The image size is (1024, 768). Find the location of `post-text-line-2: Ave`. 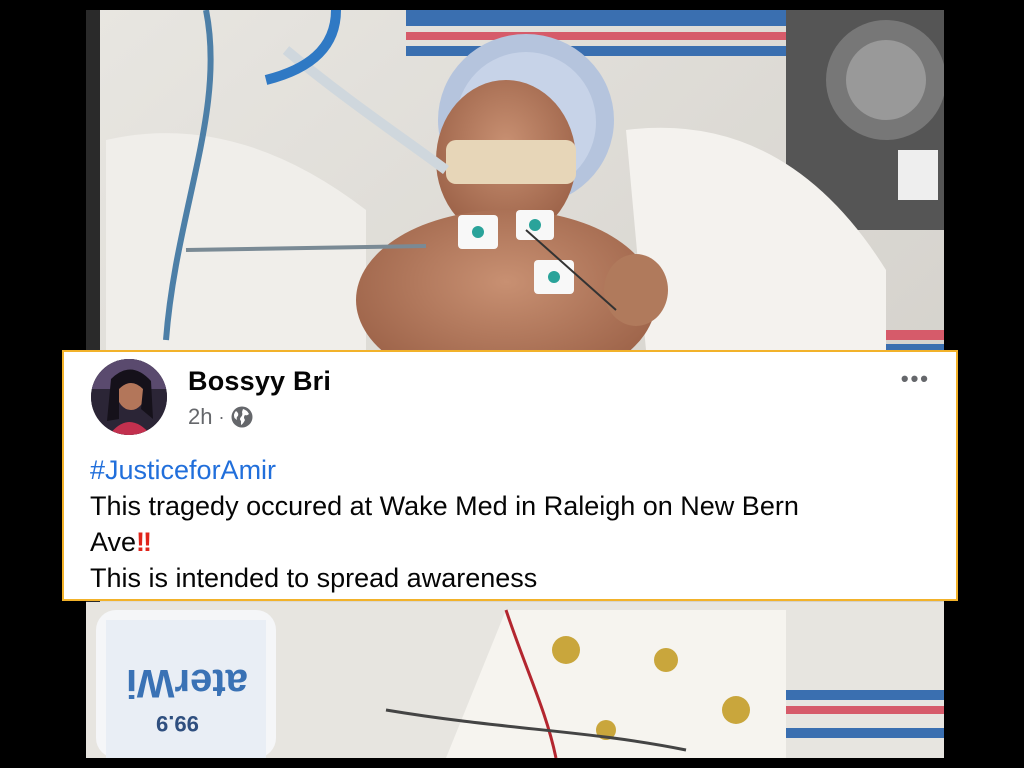

post-text-line-2: Ave is located at coordinates (113, 542).